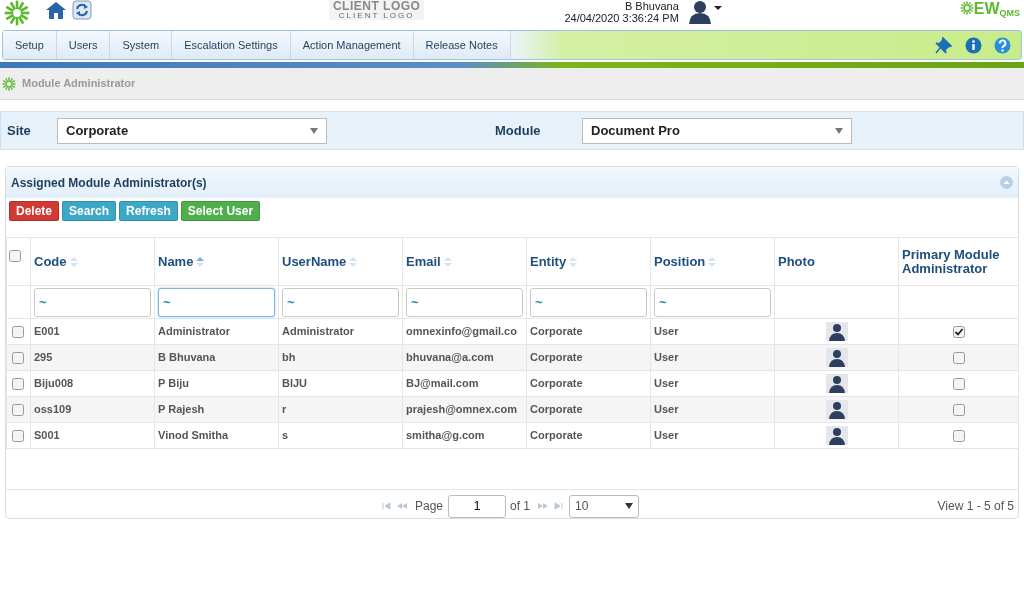 This screenshot has height=599, width=1024. I want to click on field-label: Module, so click(518, 130).